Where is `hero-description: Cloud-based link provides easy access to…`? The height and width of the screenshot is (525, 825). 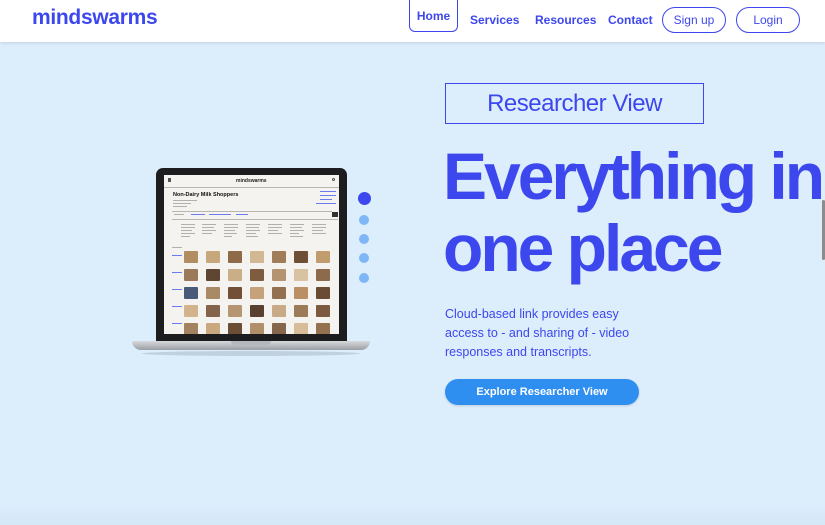 hero-description: Cloud-based link provides easy access to… is located at coordinates (537, 333).